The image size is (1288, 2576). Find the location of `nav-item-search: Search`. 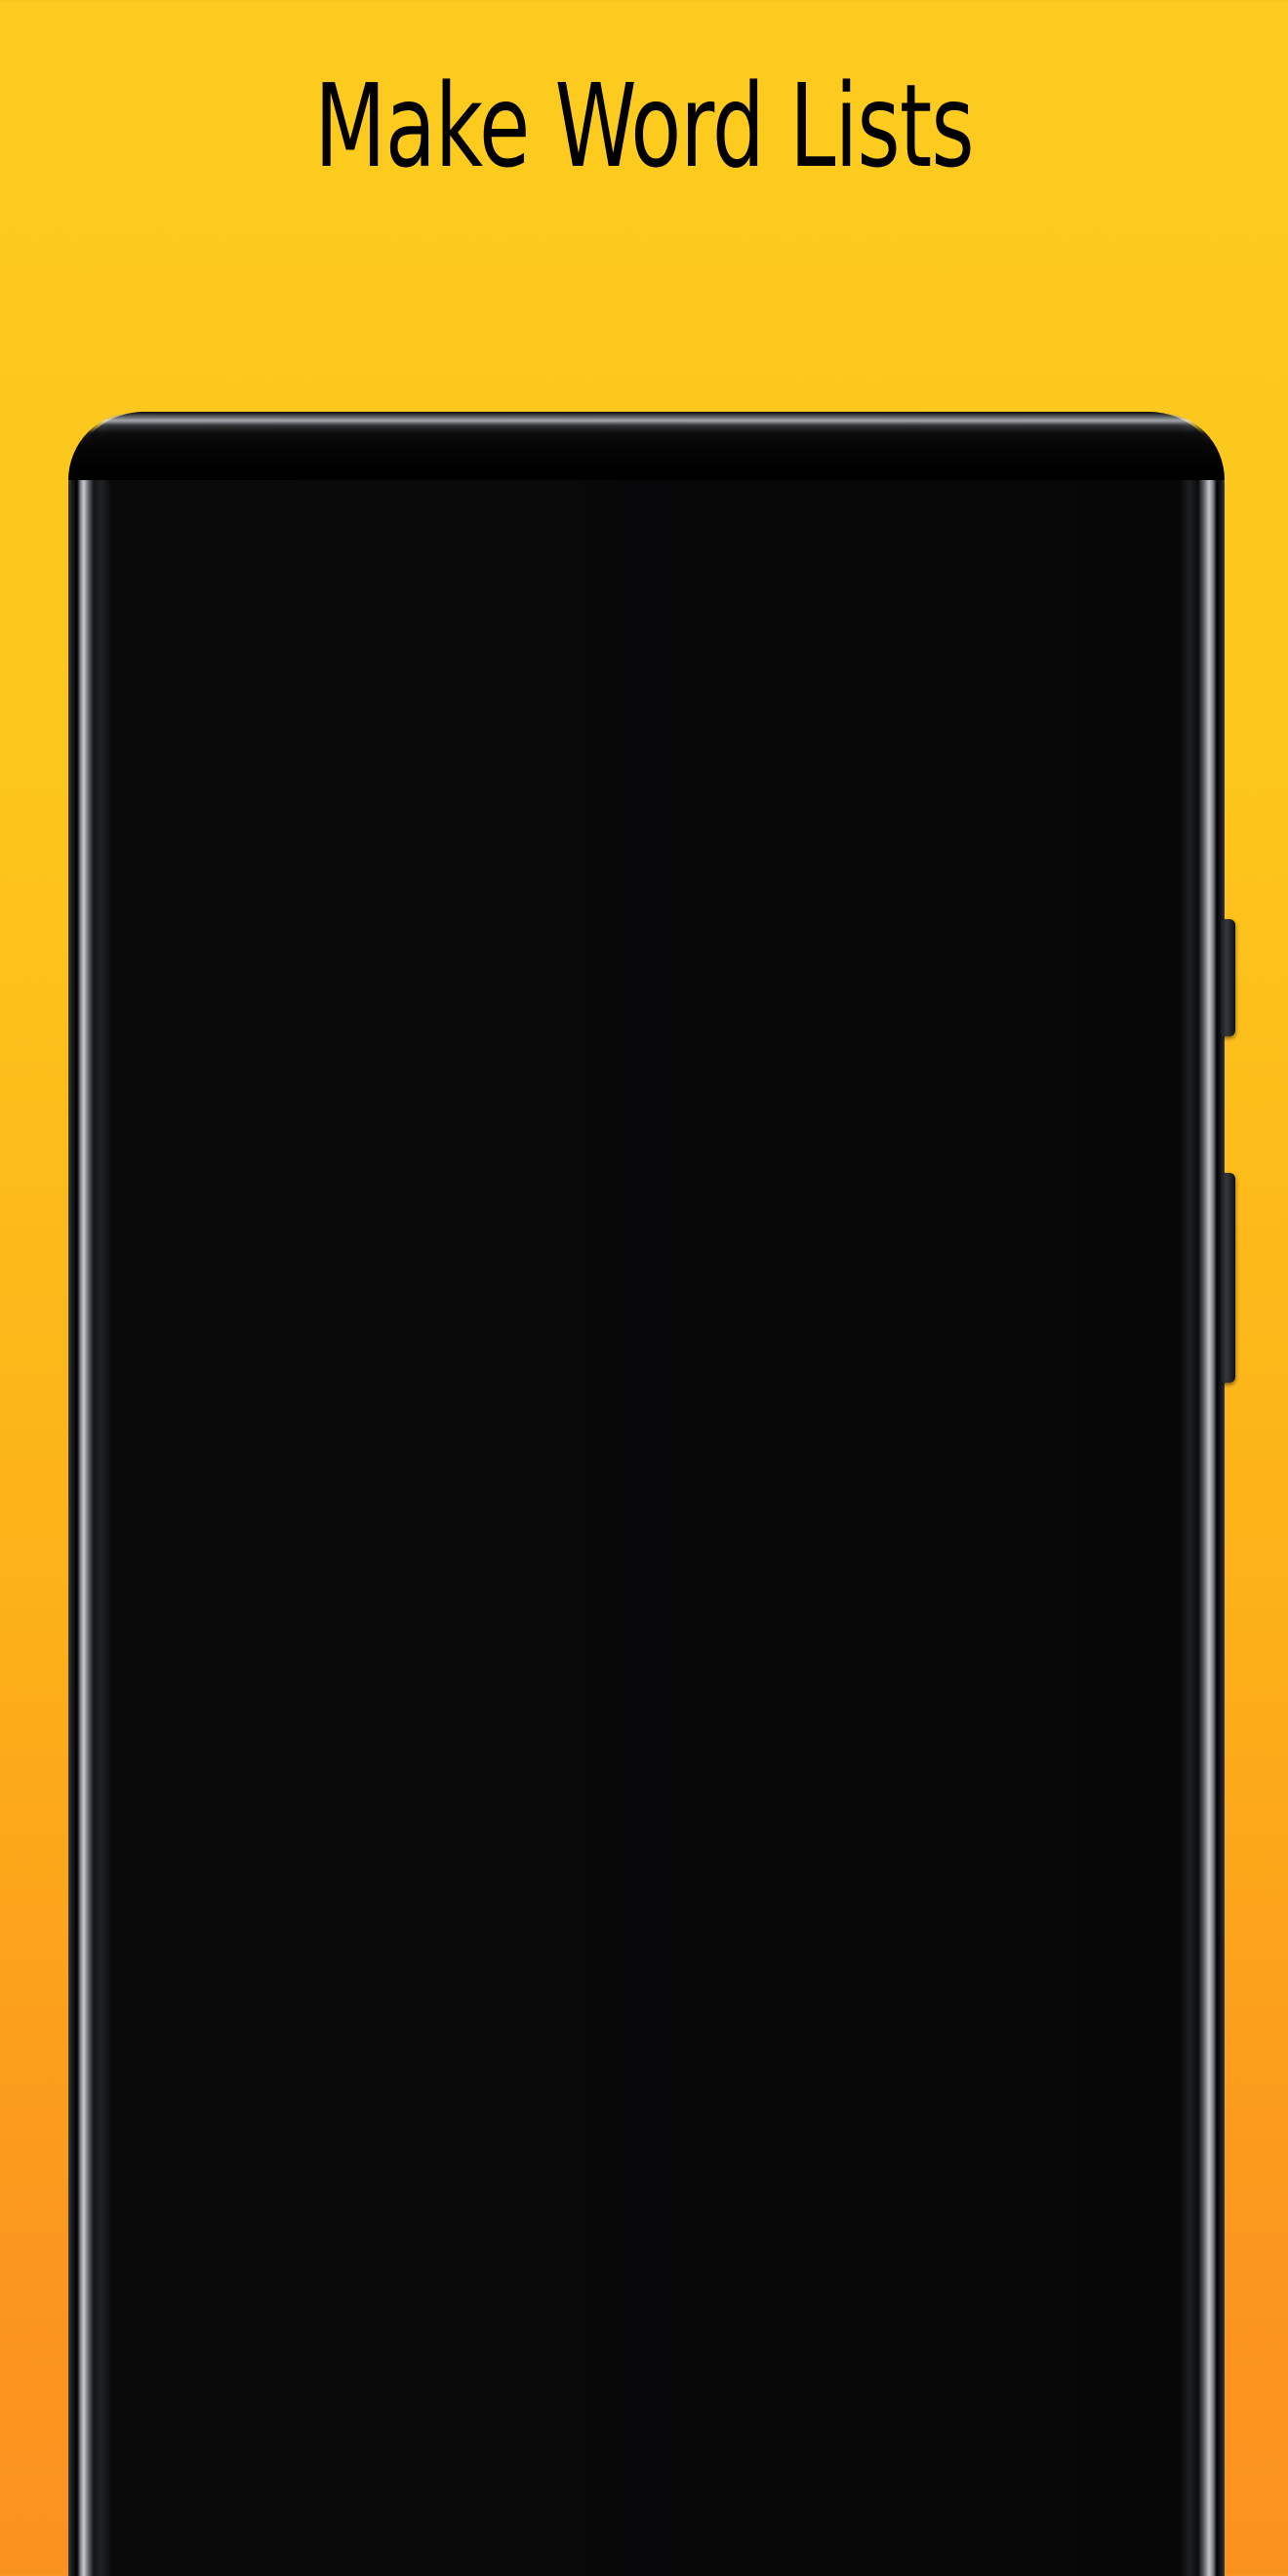

nav-item-search: Search is located at coordinates (271, 2574).